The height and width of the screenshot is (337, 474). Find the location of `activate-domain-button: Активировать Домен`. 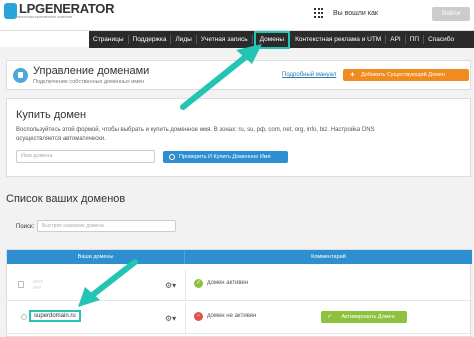

activate-domain-button: Активировать Домен is located at coordinates (364, 317).